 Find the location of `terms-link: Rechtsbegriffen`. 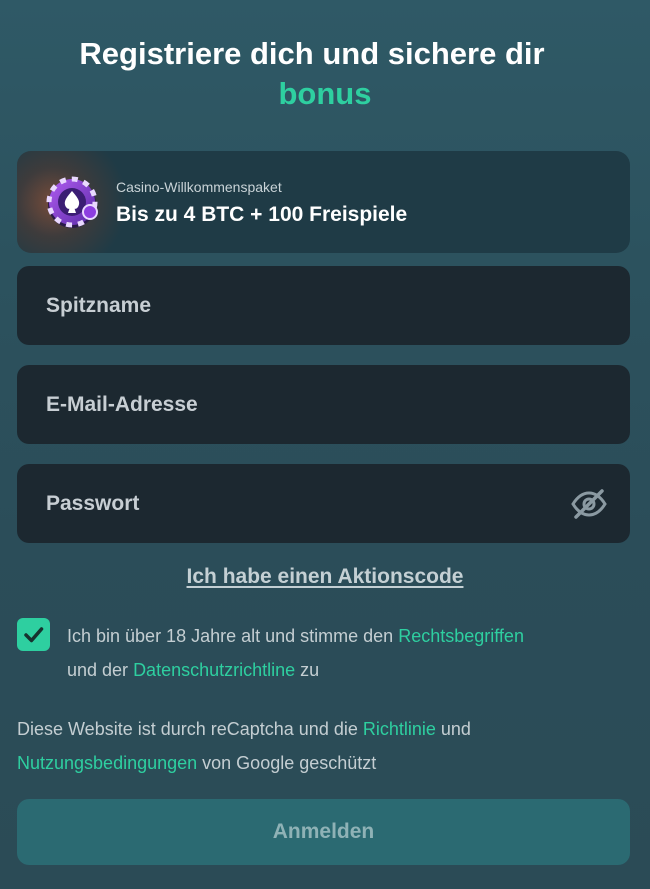

terms-link: Rechtsbegriffen is located at coordinates (461, 636).